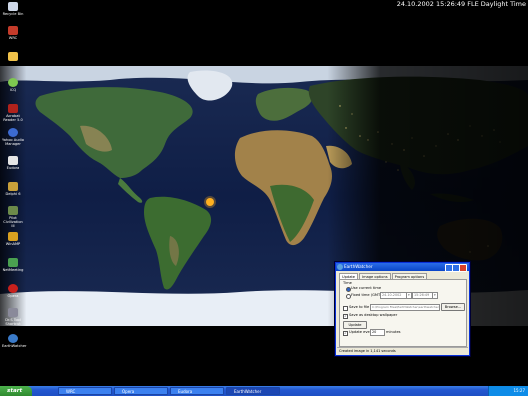 The image size is (528, 396). Describe the element at coordinates (435, 295) in the screenshot. I see `time-spinner: ▾` at that location.